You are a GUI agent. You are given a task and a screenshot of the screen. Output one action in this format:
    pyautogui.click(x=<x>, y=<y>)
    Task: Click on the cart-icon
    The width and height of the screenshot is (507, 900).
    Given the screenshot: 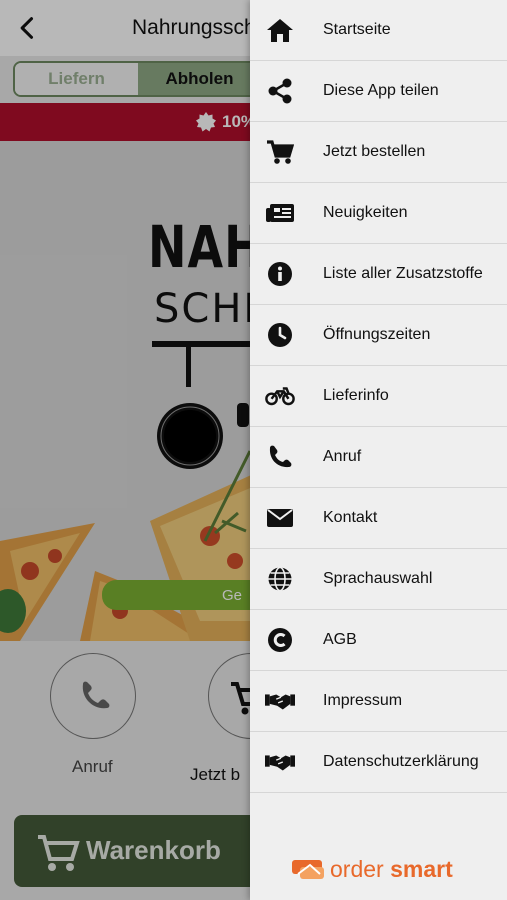 What is the action you would take?
    pyautogui.click(x=280, y=152)
    